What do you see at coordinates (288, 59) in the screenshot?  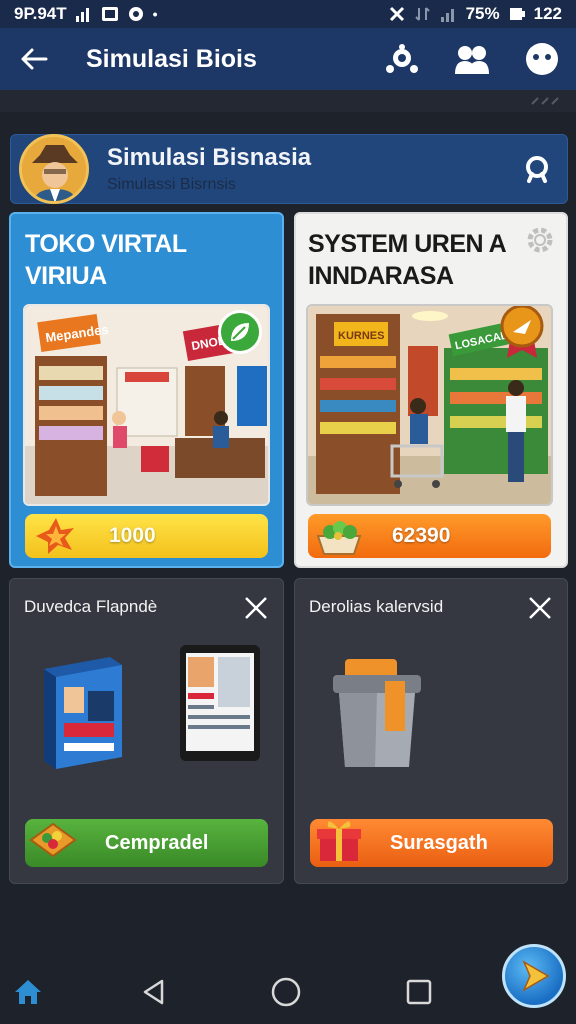 I see `app-bar: Simulasi Biois` at bounding box center [288, 59].